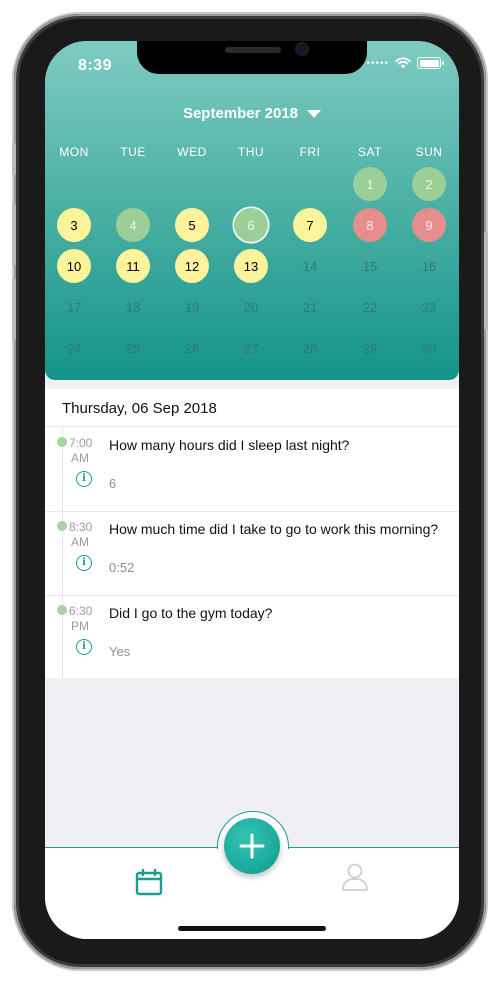  What do you see at coordinates (370, 225) in the screenshot?
I see `calendar-day: 8` at bounding box center [370, 225].